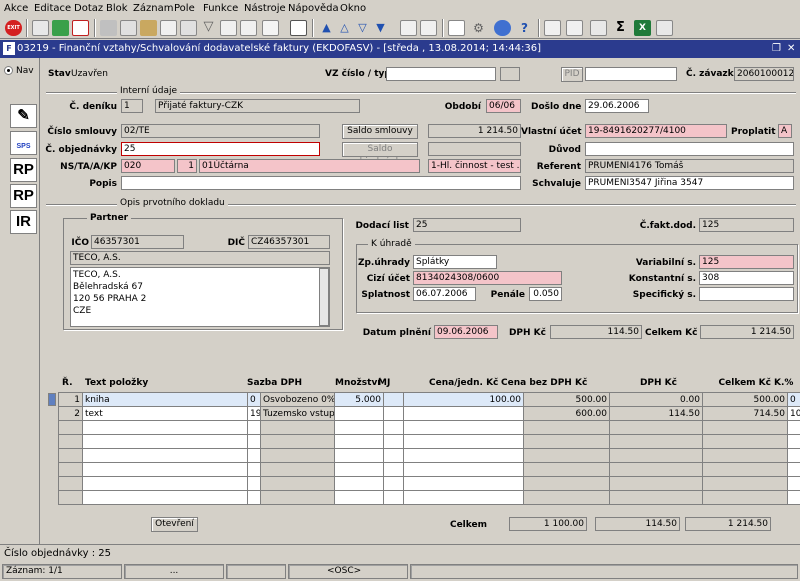 This screenshot has width=800, height=581. What do you see at coordinates (463, 399) in the screenshot?
I see `cell-unit-price: 100.00` at bounding box center [463, 399].